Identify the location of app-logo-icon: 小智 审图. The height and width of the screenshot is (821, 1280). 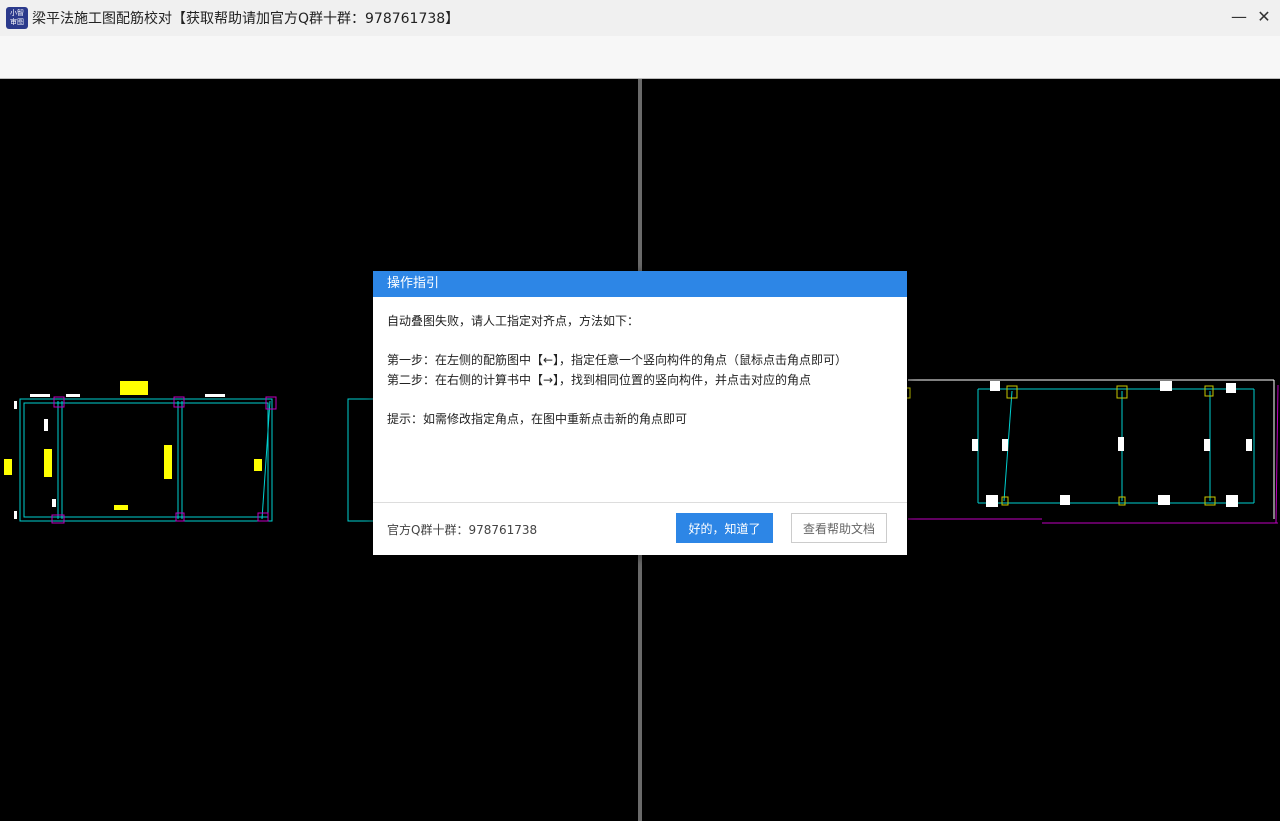
(17, 18).